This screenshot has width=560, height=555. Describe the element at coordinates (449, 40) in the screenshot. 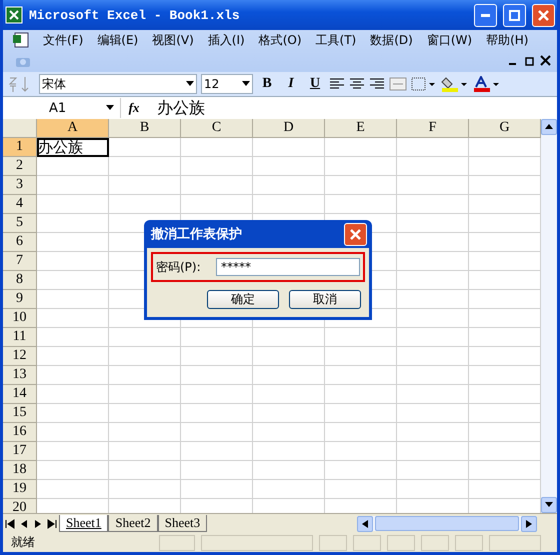

I see `menu-item: 窗口(W)` at that location.